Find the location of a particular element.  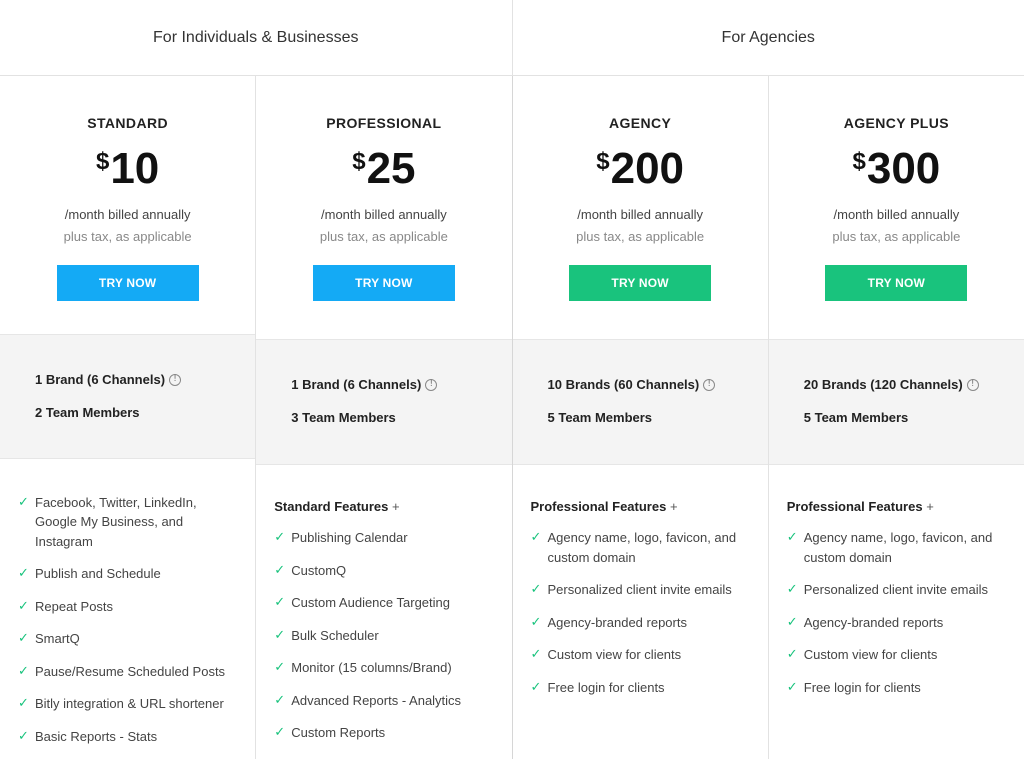

feature-item: ✓ Personalized client invite emails is located at coordinates (641, 590).